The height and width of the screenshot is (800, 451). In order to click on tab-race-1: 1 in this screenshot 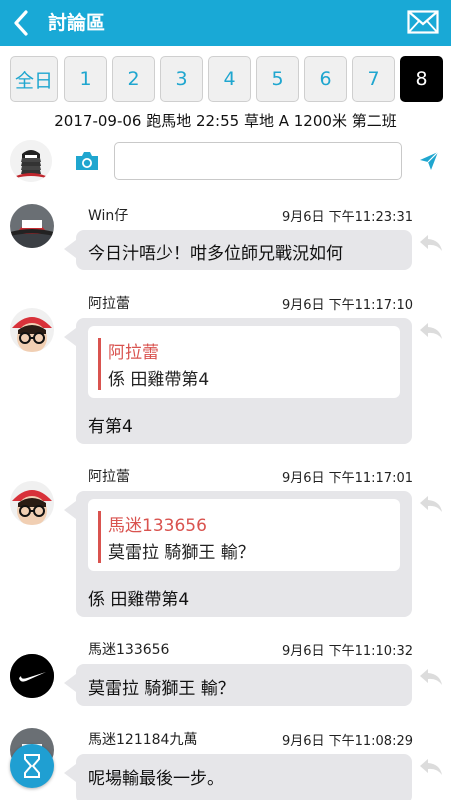, I will do `click(85, 79)`.